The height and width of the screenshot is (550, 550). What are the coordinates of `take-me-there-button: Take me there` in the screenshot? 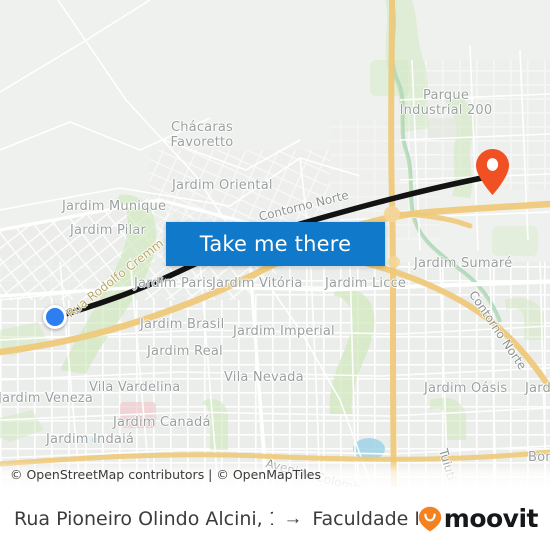 It's located at (275, 244).